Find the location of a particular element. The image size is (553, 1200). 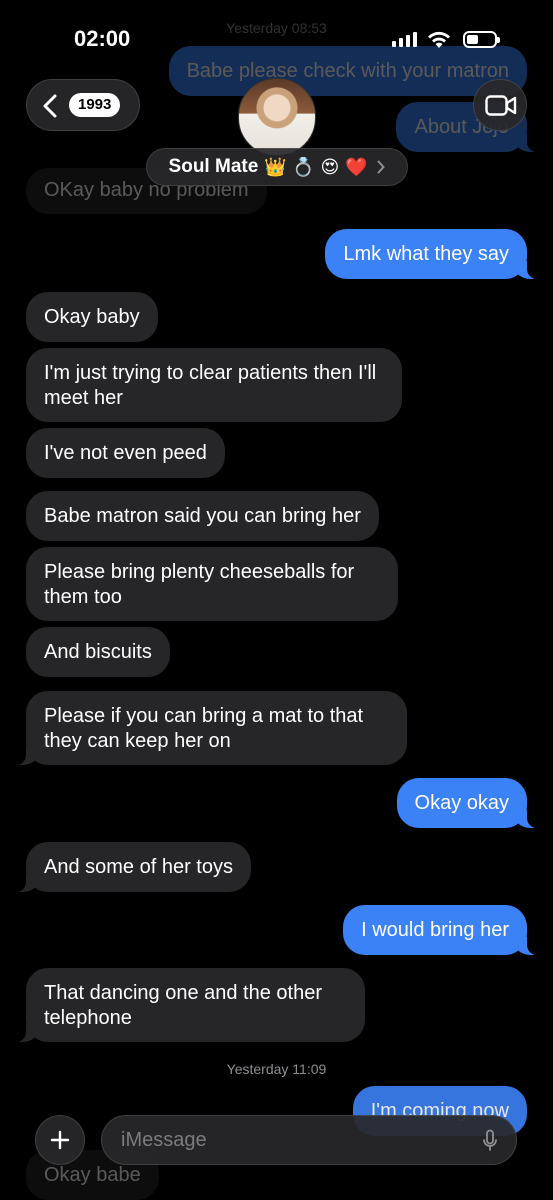

message-bubble-outgoing: Okay okay is located at coordinates (469, 803).